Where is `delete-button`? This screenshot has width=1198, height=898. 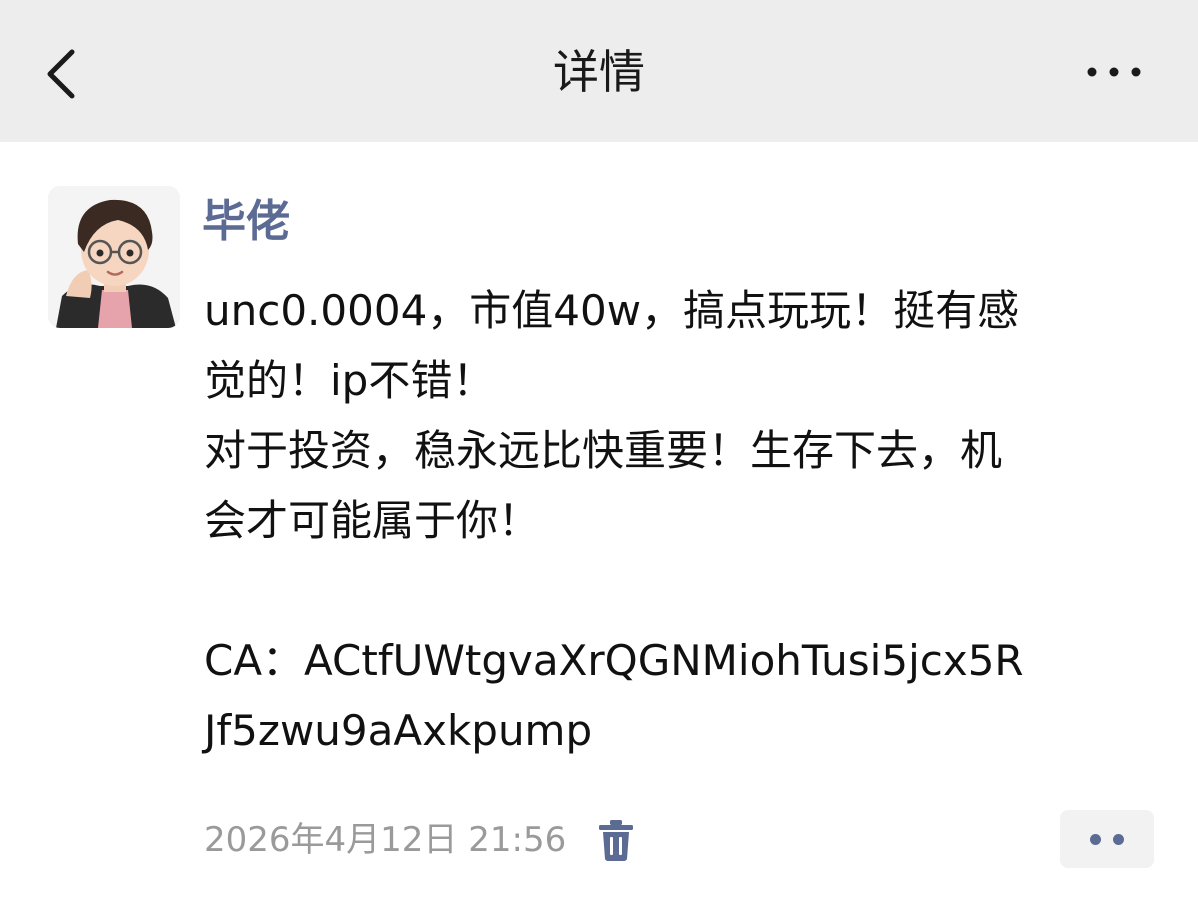 delete-button is located at coordinates (616, 840).